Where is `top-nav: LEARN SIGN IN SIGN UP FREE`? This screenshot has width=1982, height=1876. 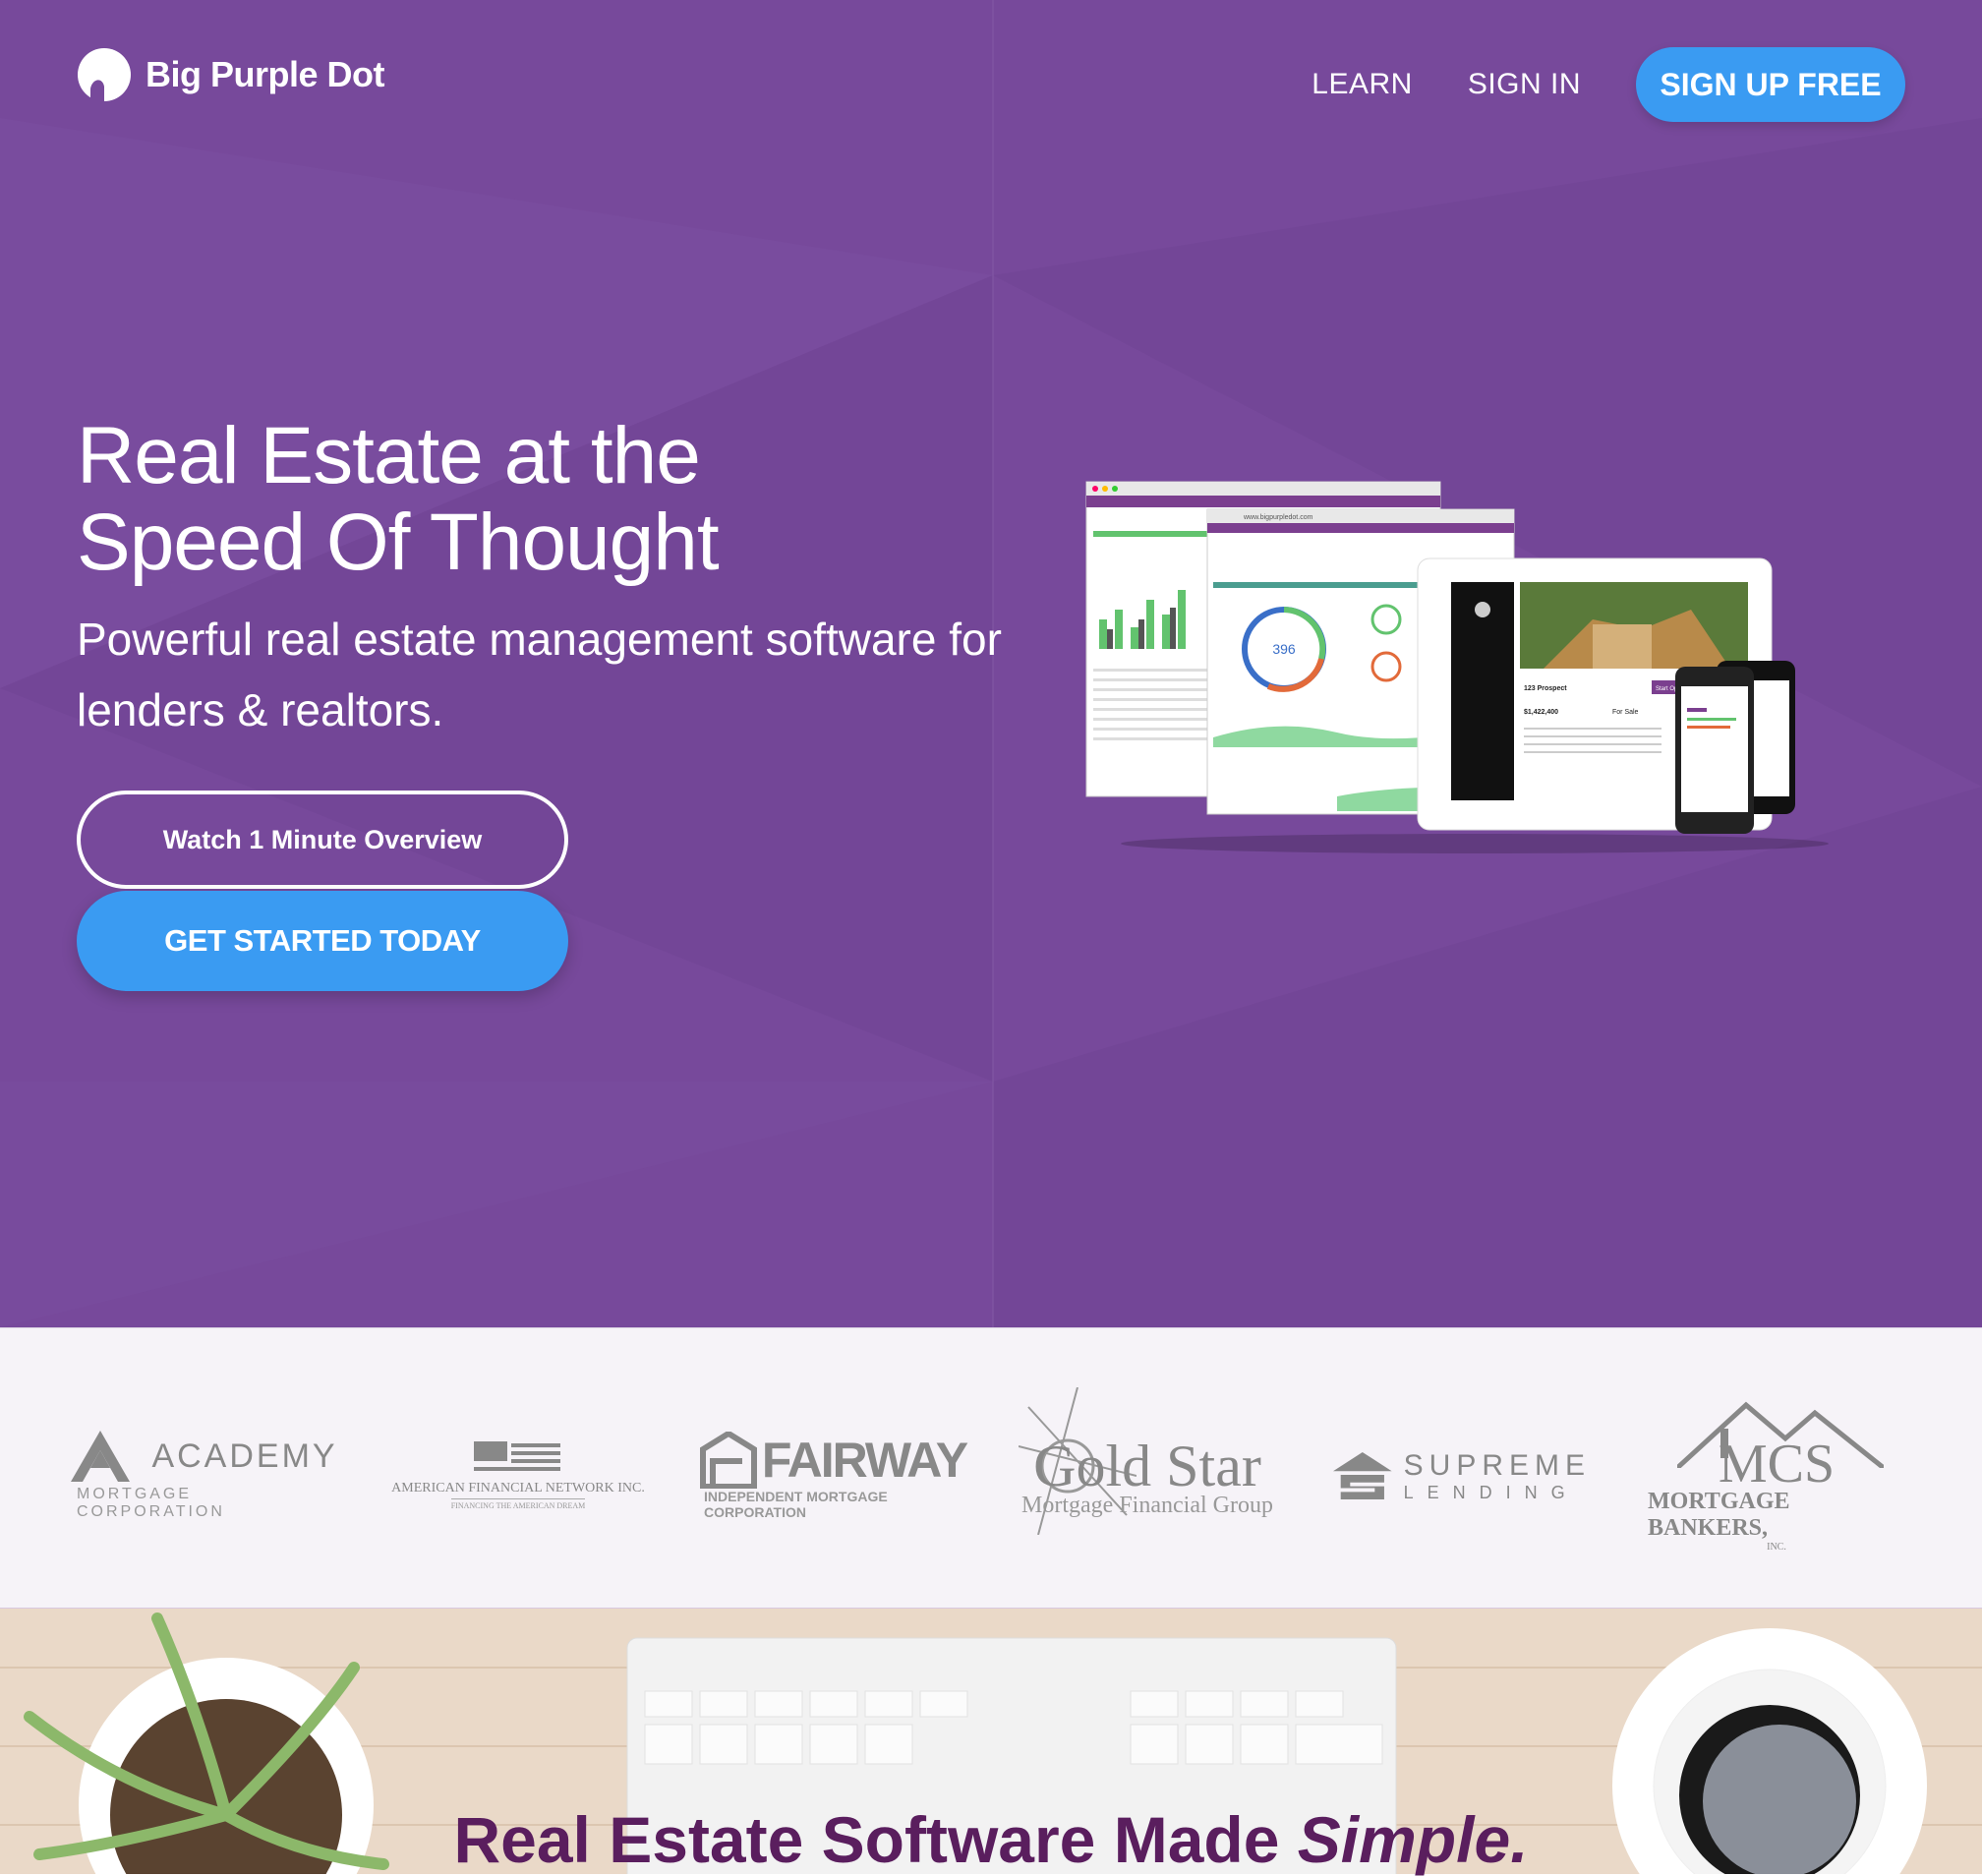
top-nav: LEARN SIGN IN SIGN UP FREE is located at coordinates (1608, 84).